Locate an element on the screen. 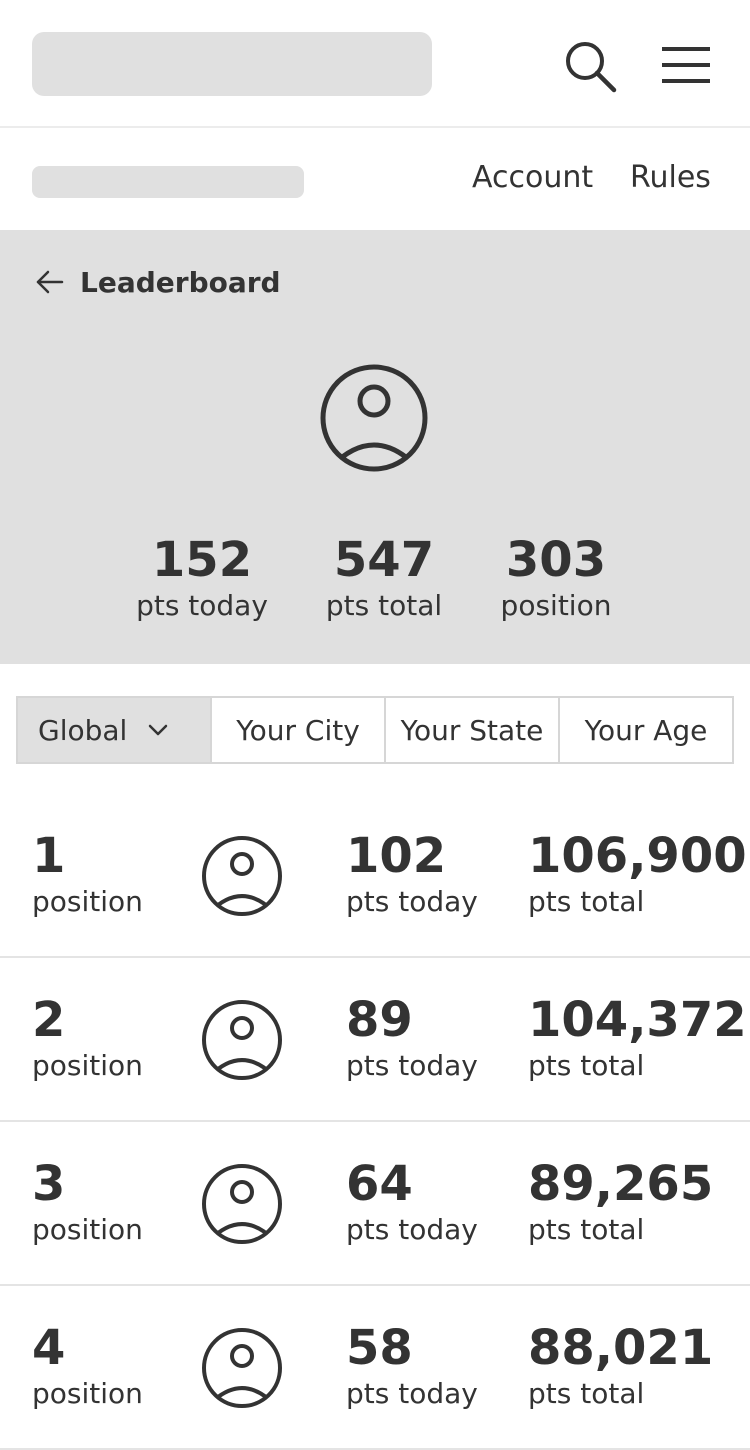  leaderboard-row: 4 position 58 pts today 88,021 pts total is located at coordinates (375, 1368).